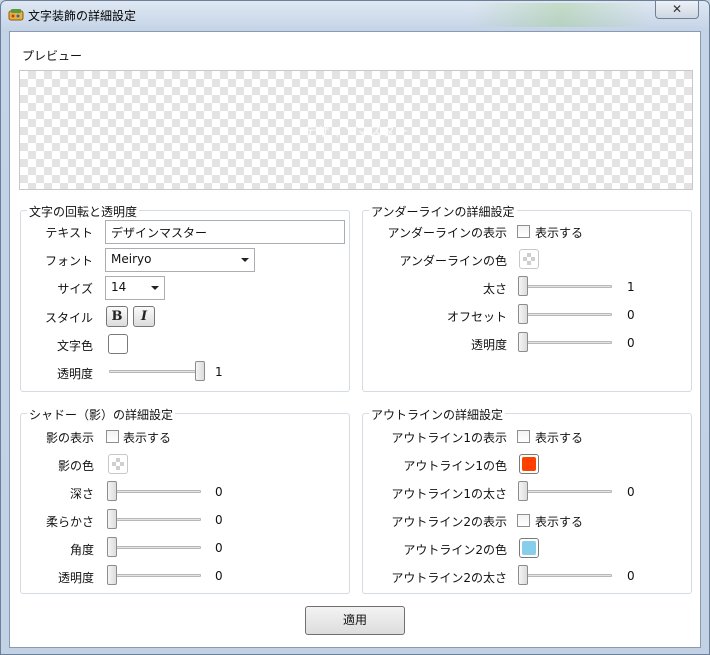  What do you see at coordinates (449, 494) in the screenshot?
I see `outline1-thickness-label: アウトライン1の太さ` at bounding box center [449, 494].